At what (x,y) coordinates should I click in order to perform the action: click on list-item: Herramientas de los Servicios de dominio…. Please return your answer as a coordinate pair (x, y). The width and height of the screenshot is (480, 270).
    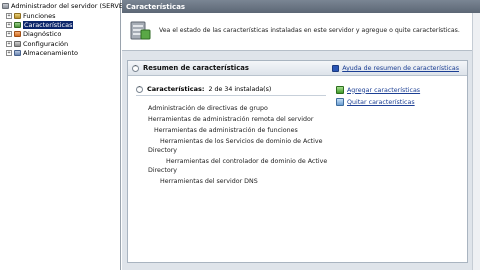
    Looking at the image, I should click on (241, 141).